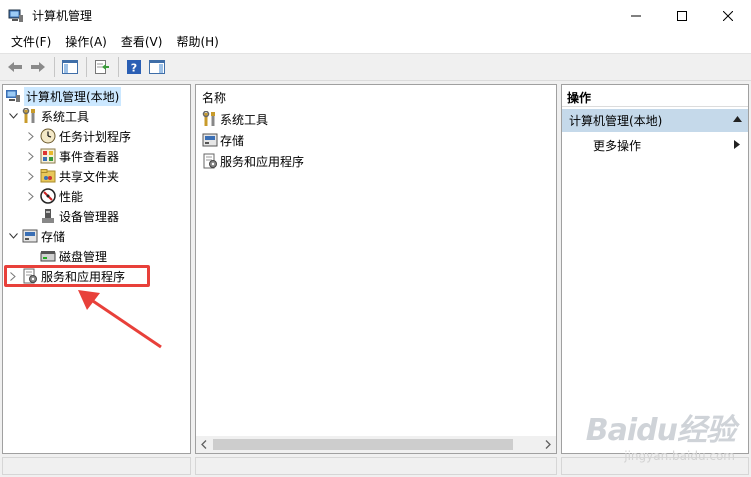 The width and height of the screenshot is (751, 477). I want to click on forward-icon, so click(38, 67).